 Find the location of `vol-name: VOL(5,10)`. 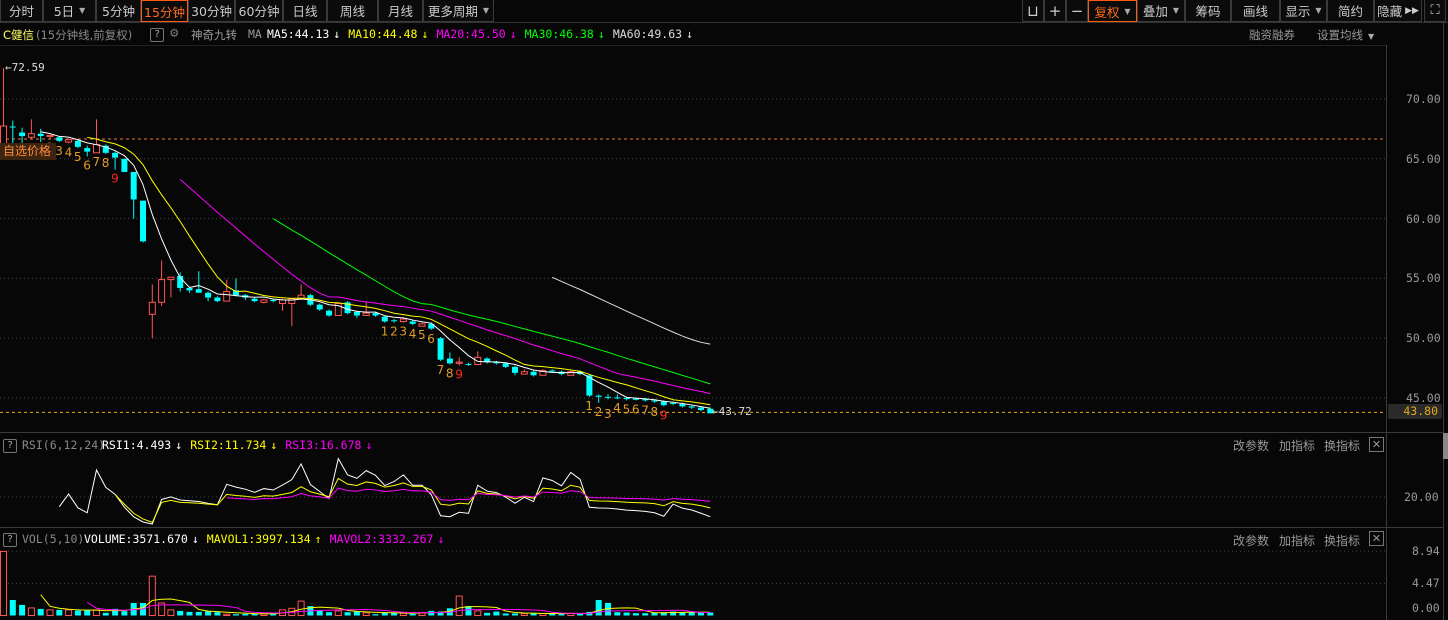

vol-name: VOL(5,10) is located at coordinates (53, 539).